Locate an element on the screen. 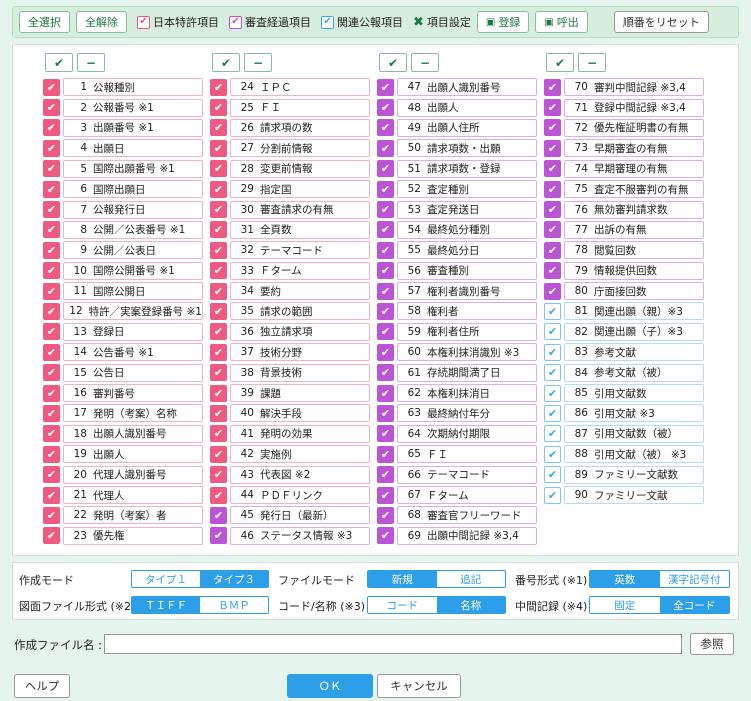  item-row: ✔ 63 最終納付年分 is located at coordinates (457, 413).